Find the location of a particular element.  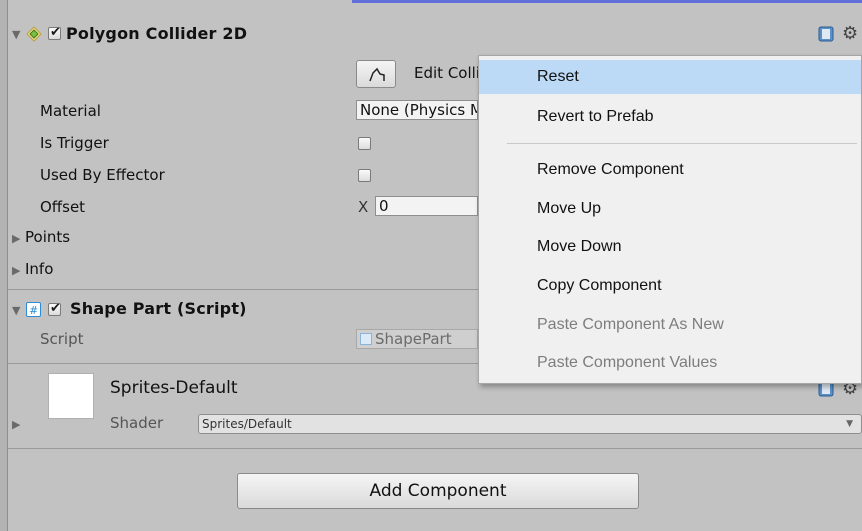

script-value: ShapePart is located at coordinates (413, 339).